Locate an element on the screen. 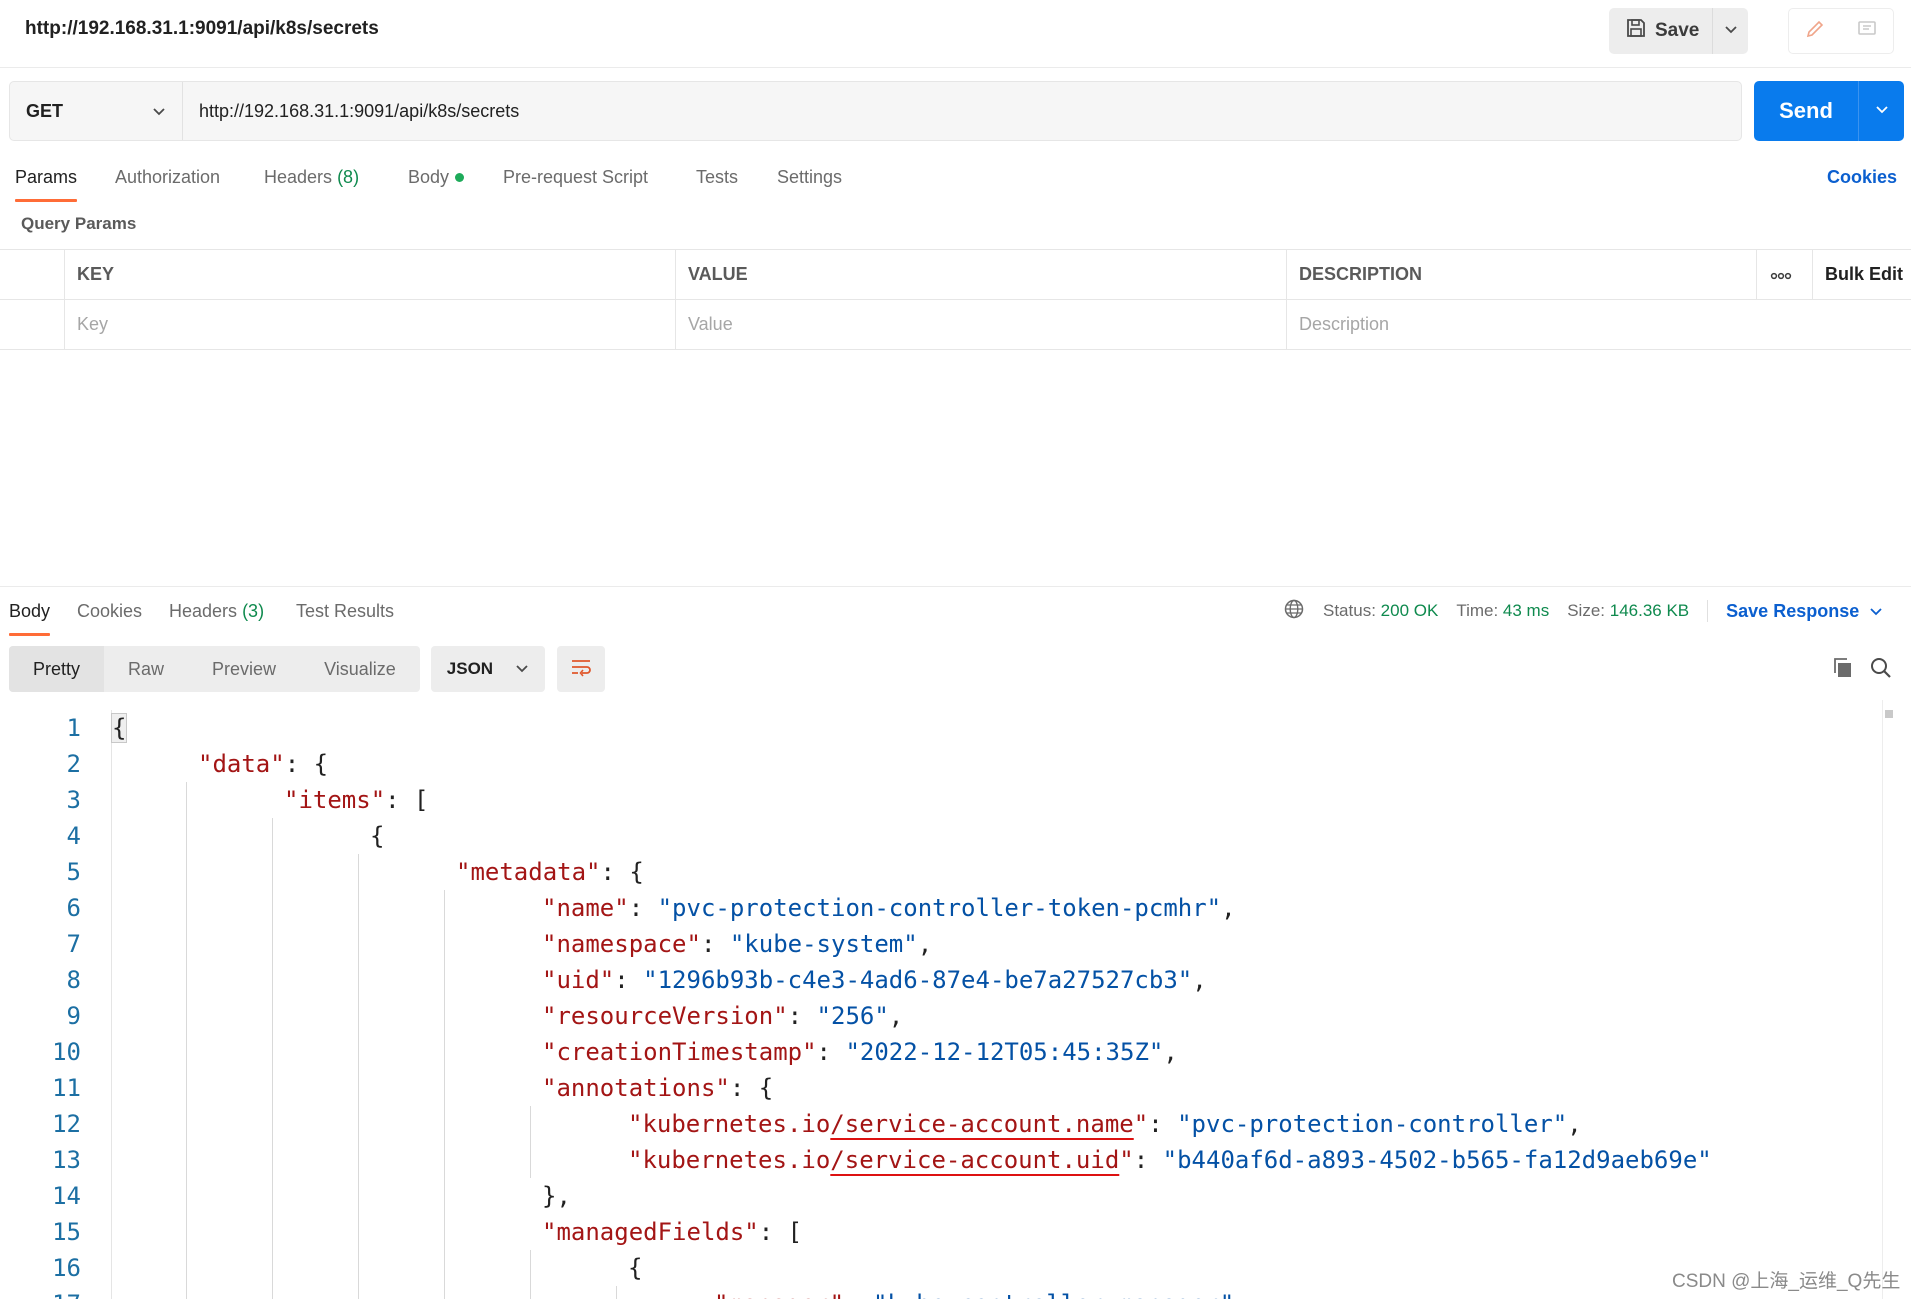 The width and height of the screenshot is (1911, 1299). line-number: 14 is located at coordinates (66, 1196).